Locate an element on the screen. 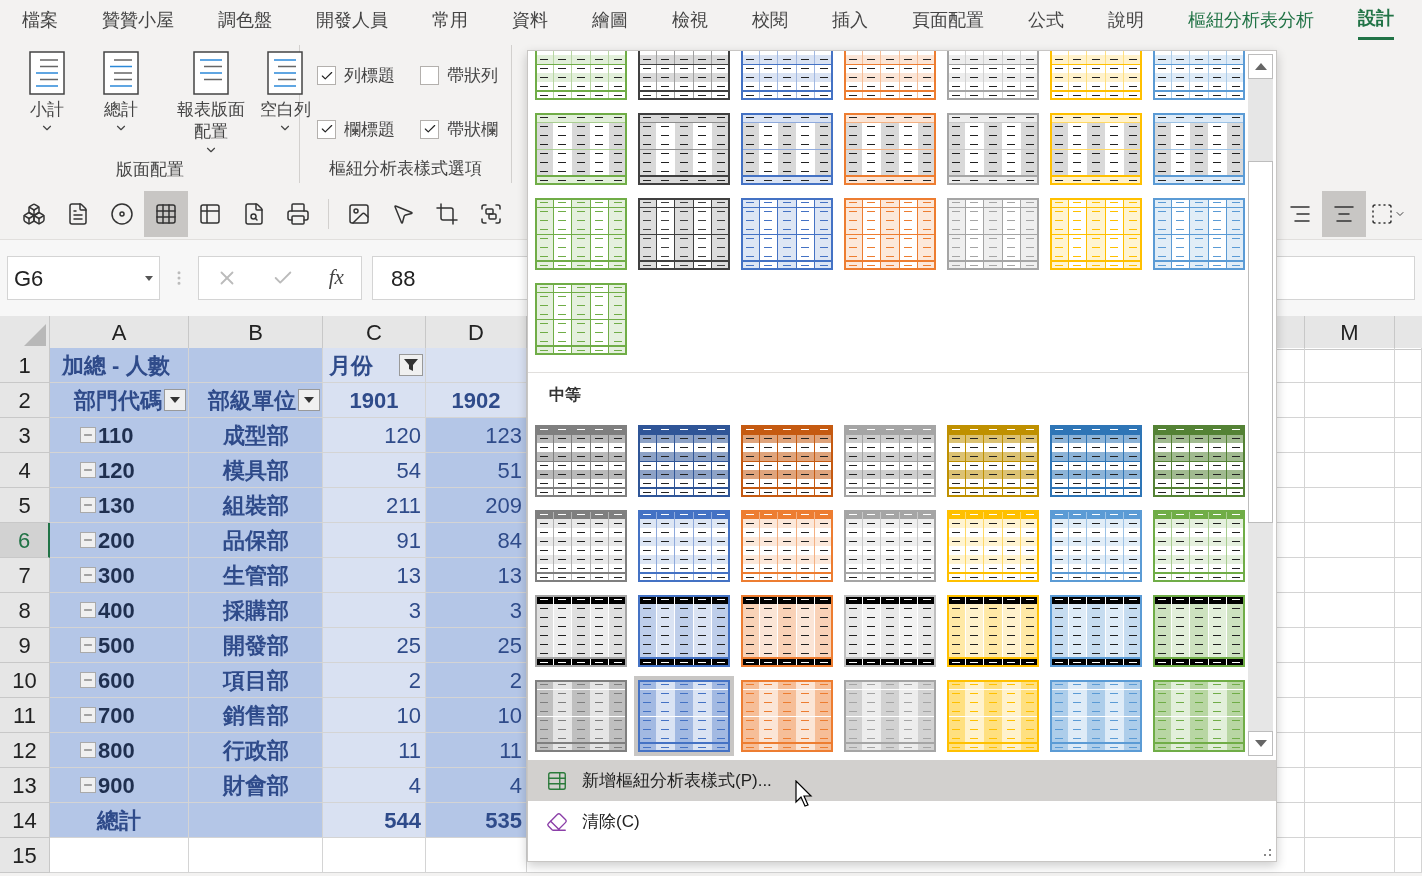 This screenshot has width=1422, height=876. table-cell: 行政部 is located at coordinates (256, 750).